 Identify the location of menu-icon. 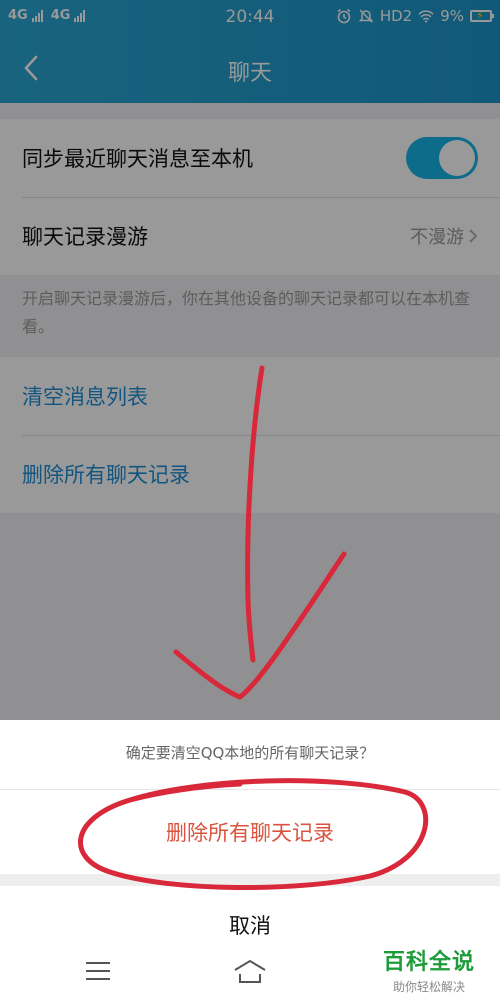
(98, 971).